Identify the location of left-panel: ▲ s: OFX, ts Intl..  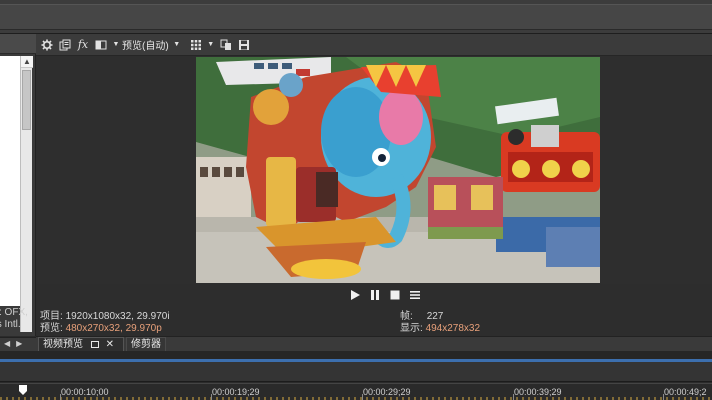
(18, 185).